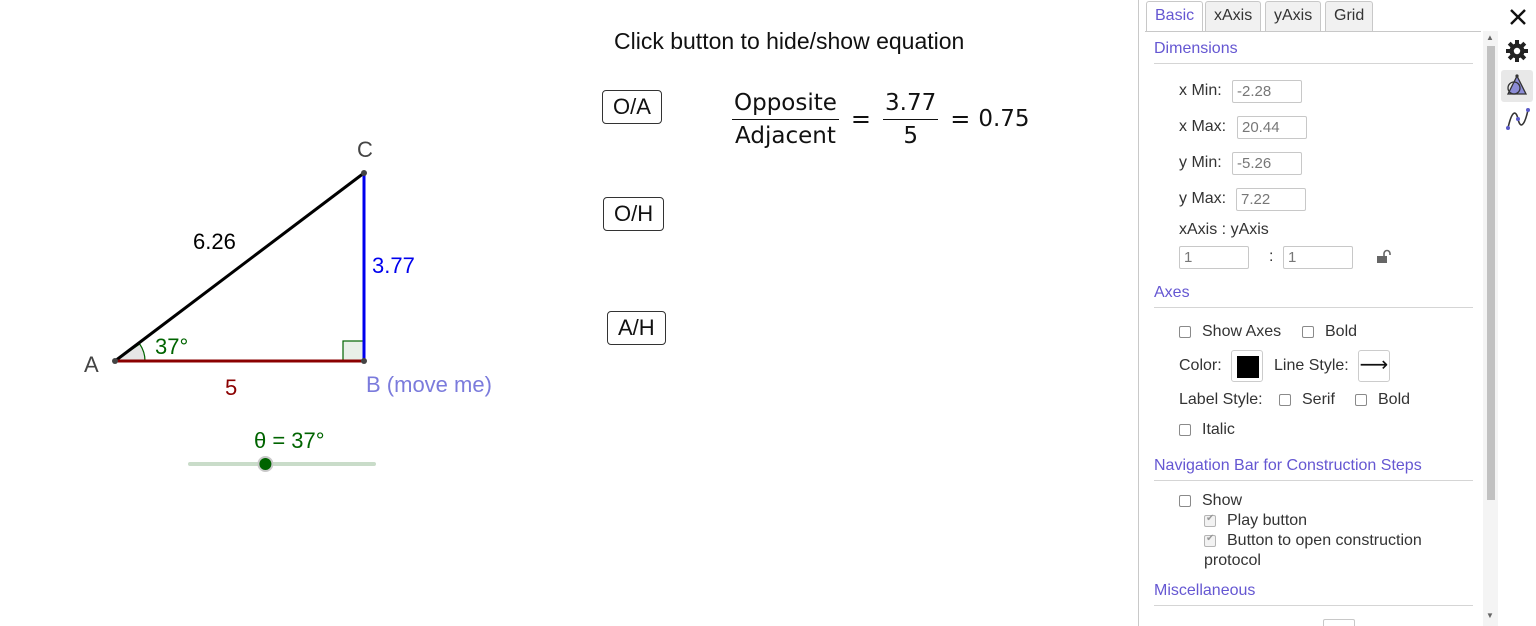 This screenshot has width=1536, height=626. Describe the element at coordinates (1185, 430) in the screenshot. I see `italic-checkbox` at that location.